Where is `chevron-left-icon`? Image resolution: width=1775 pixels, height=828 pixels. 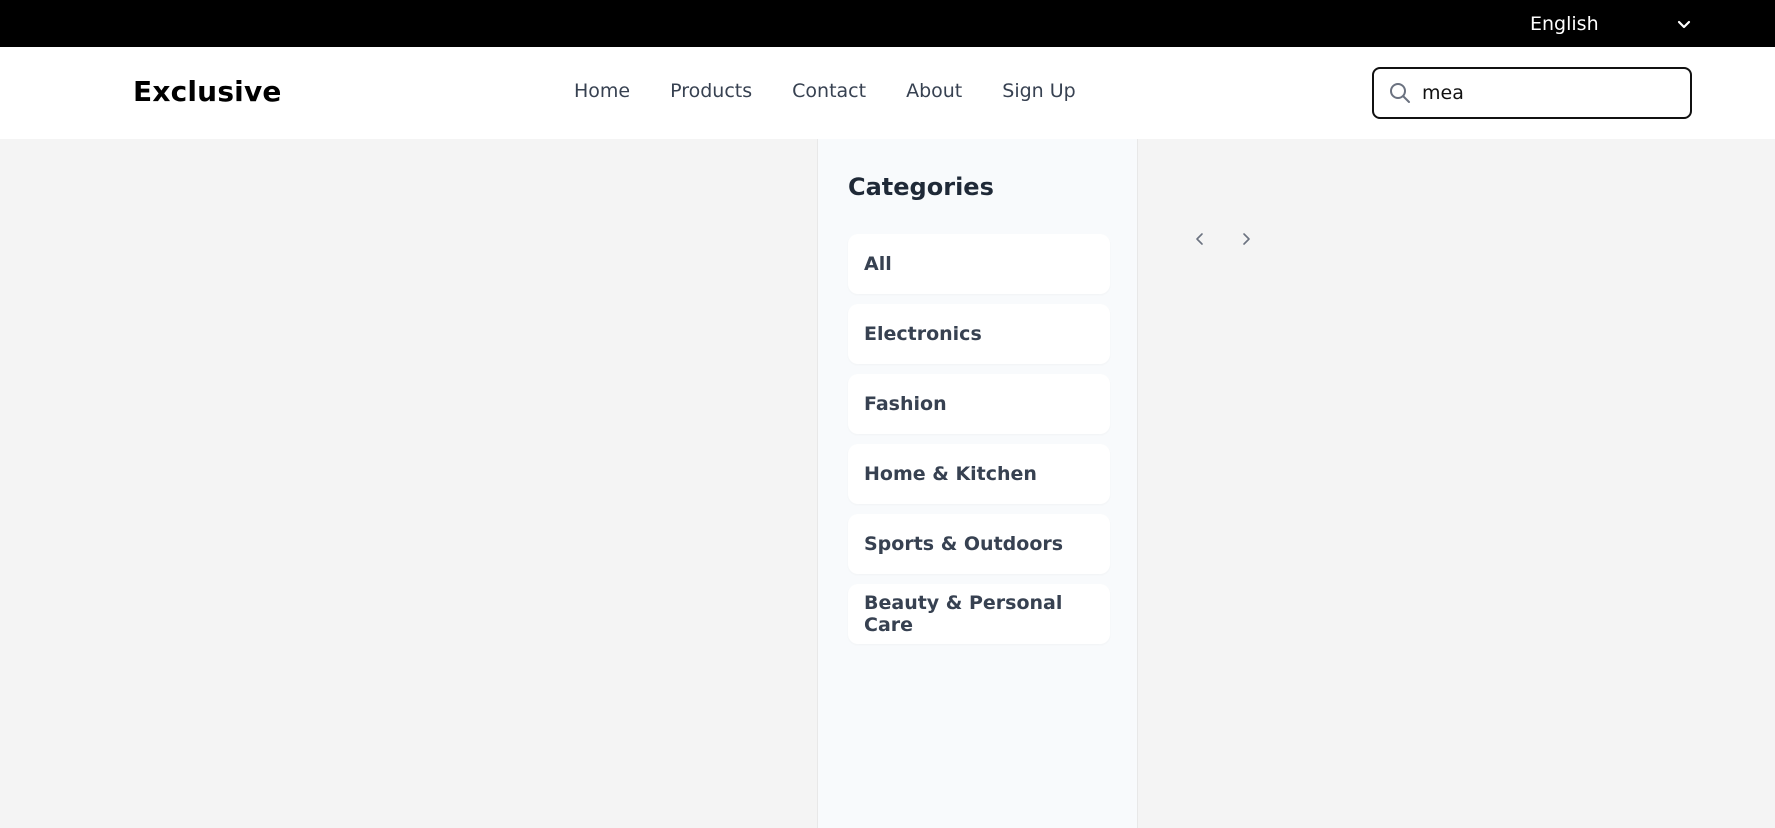
chevron-left-icon is located at coordinates (1199, 239).